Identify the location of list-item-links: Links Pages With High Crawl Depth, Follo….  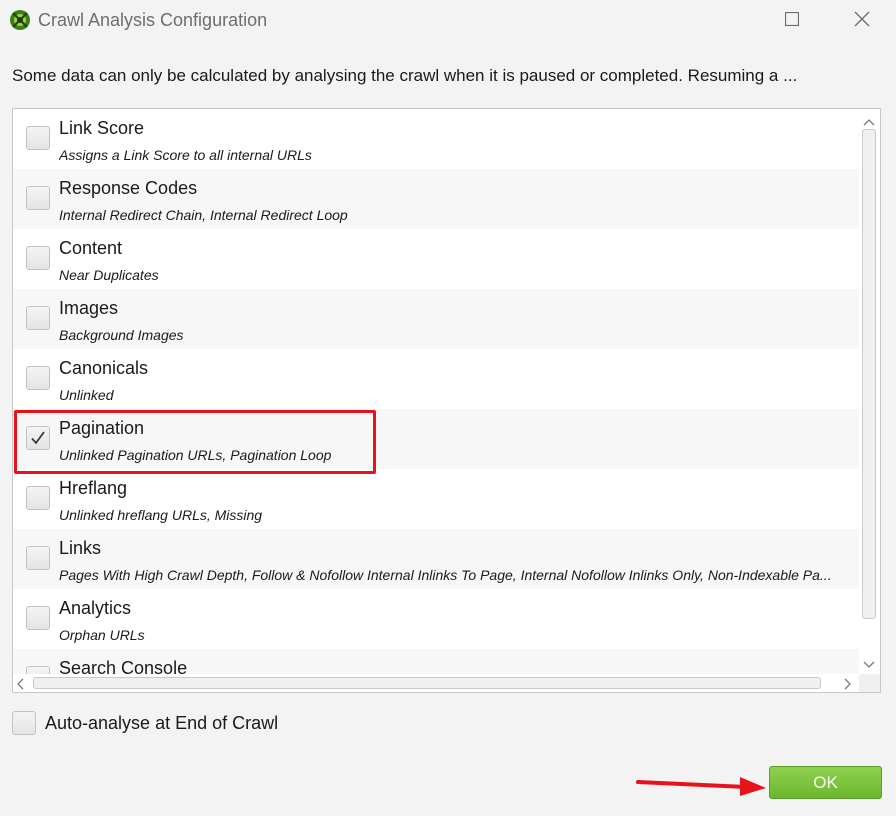
(436, 559).